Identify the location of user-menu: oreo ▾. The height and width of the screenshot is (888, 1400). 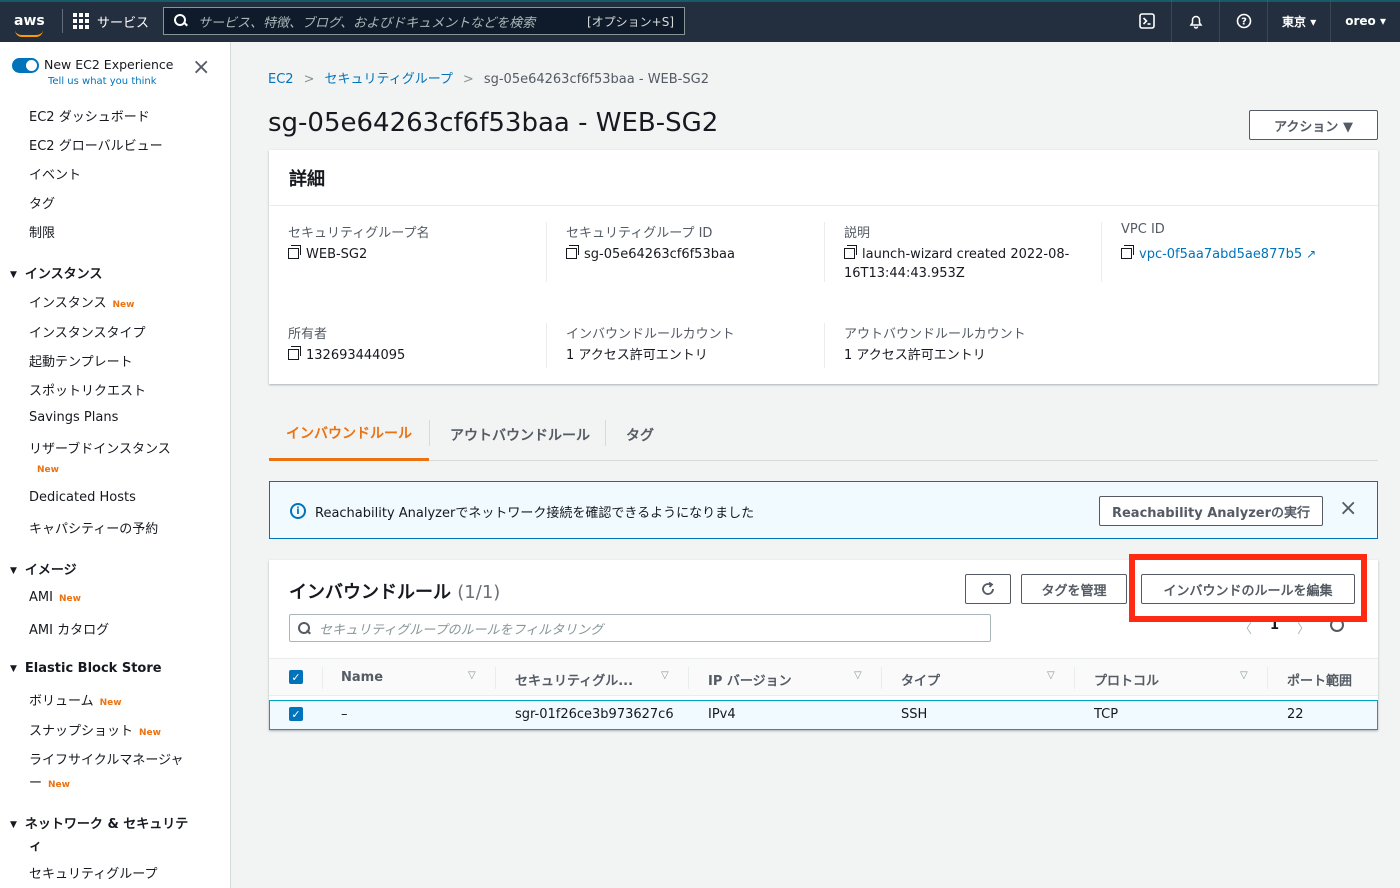
(1365, 21).